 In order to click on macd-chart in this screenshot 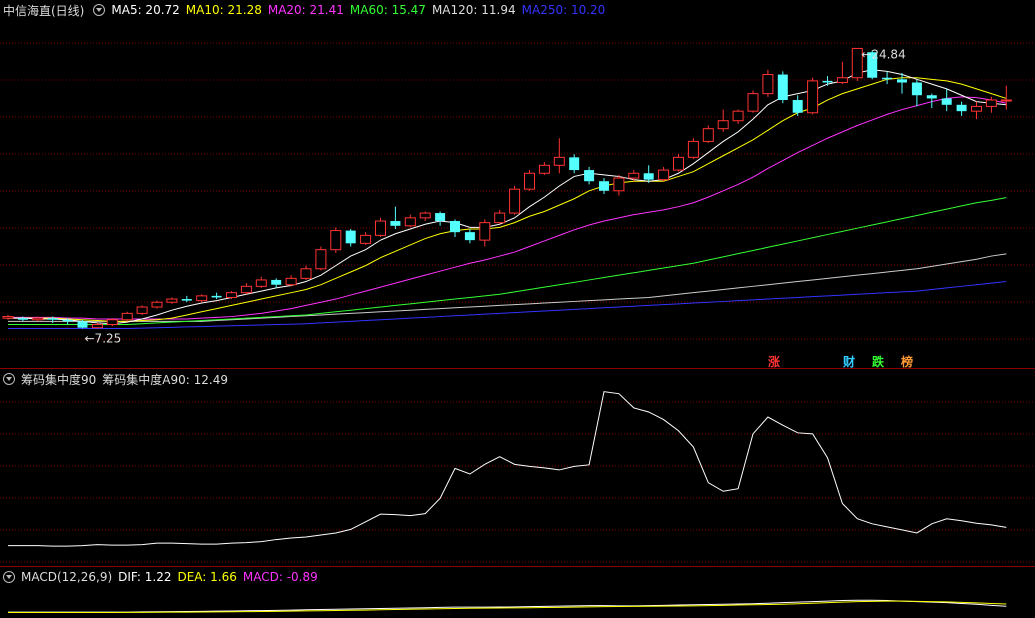, I will do `click(517, 592)`.